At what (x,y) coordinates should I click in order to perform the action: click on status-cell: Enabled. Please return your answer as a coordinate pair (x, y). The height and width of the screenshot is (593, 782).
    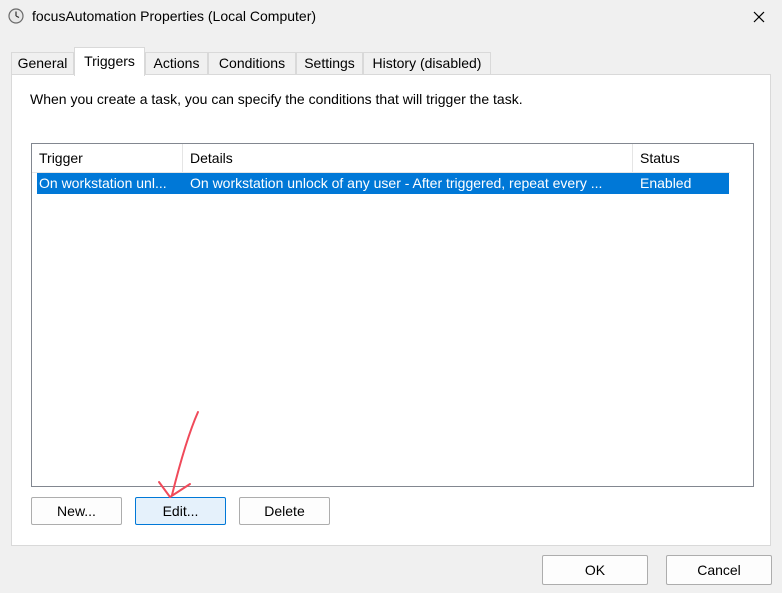
    Looking at the image, I should click on (666, 183).